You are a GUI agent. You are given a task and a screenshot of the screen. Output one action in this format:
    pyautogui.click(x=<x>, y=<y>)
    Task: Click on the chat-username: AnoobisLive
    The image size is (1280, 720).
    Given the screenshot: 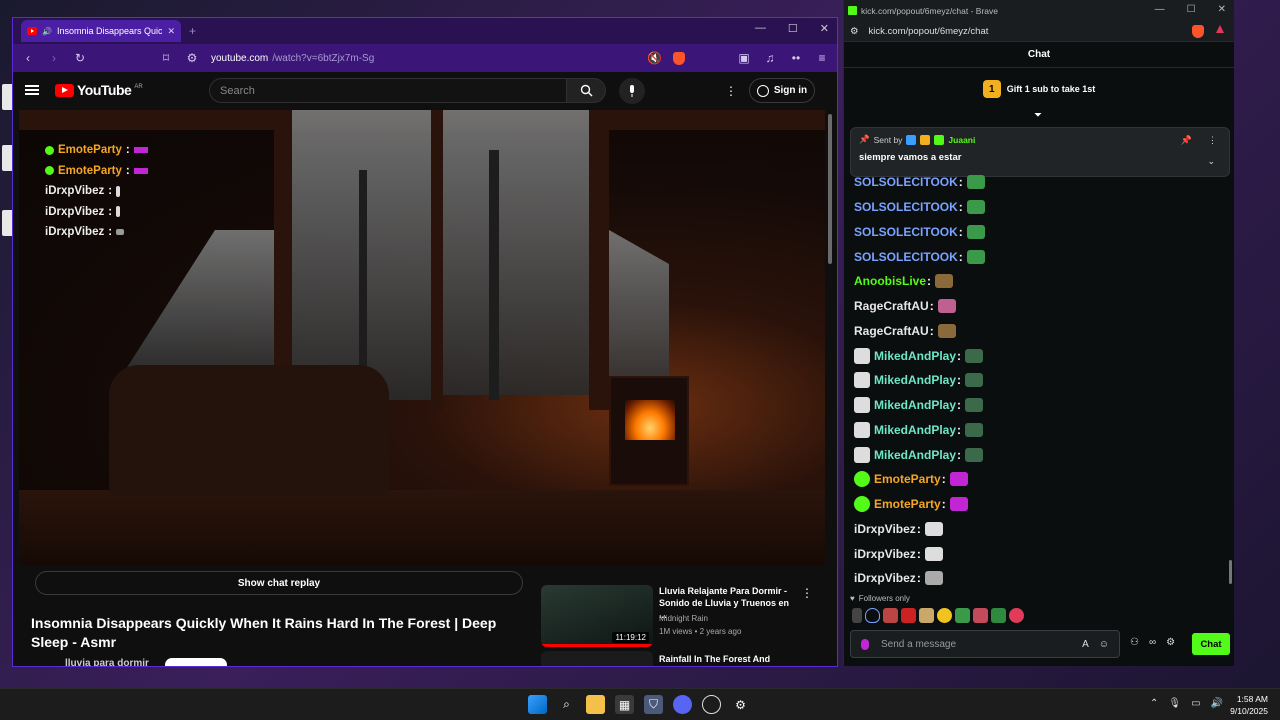 What is the action you would take?
    pyautogui.click(x=890, y=281)
    